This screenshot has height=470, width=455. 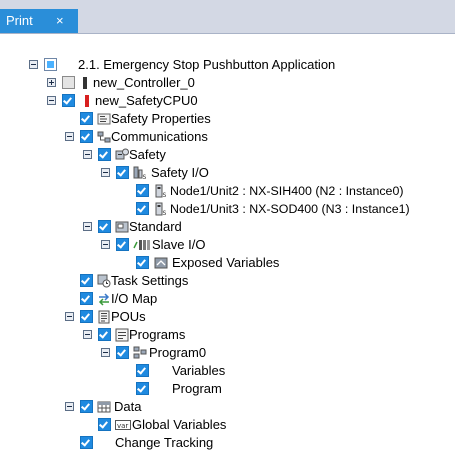 I want to click on data-checkbox, so click(x=86, y=406).